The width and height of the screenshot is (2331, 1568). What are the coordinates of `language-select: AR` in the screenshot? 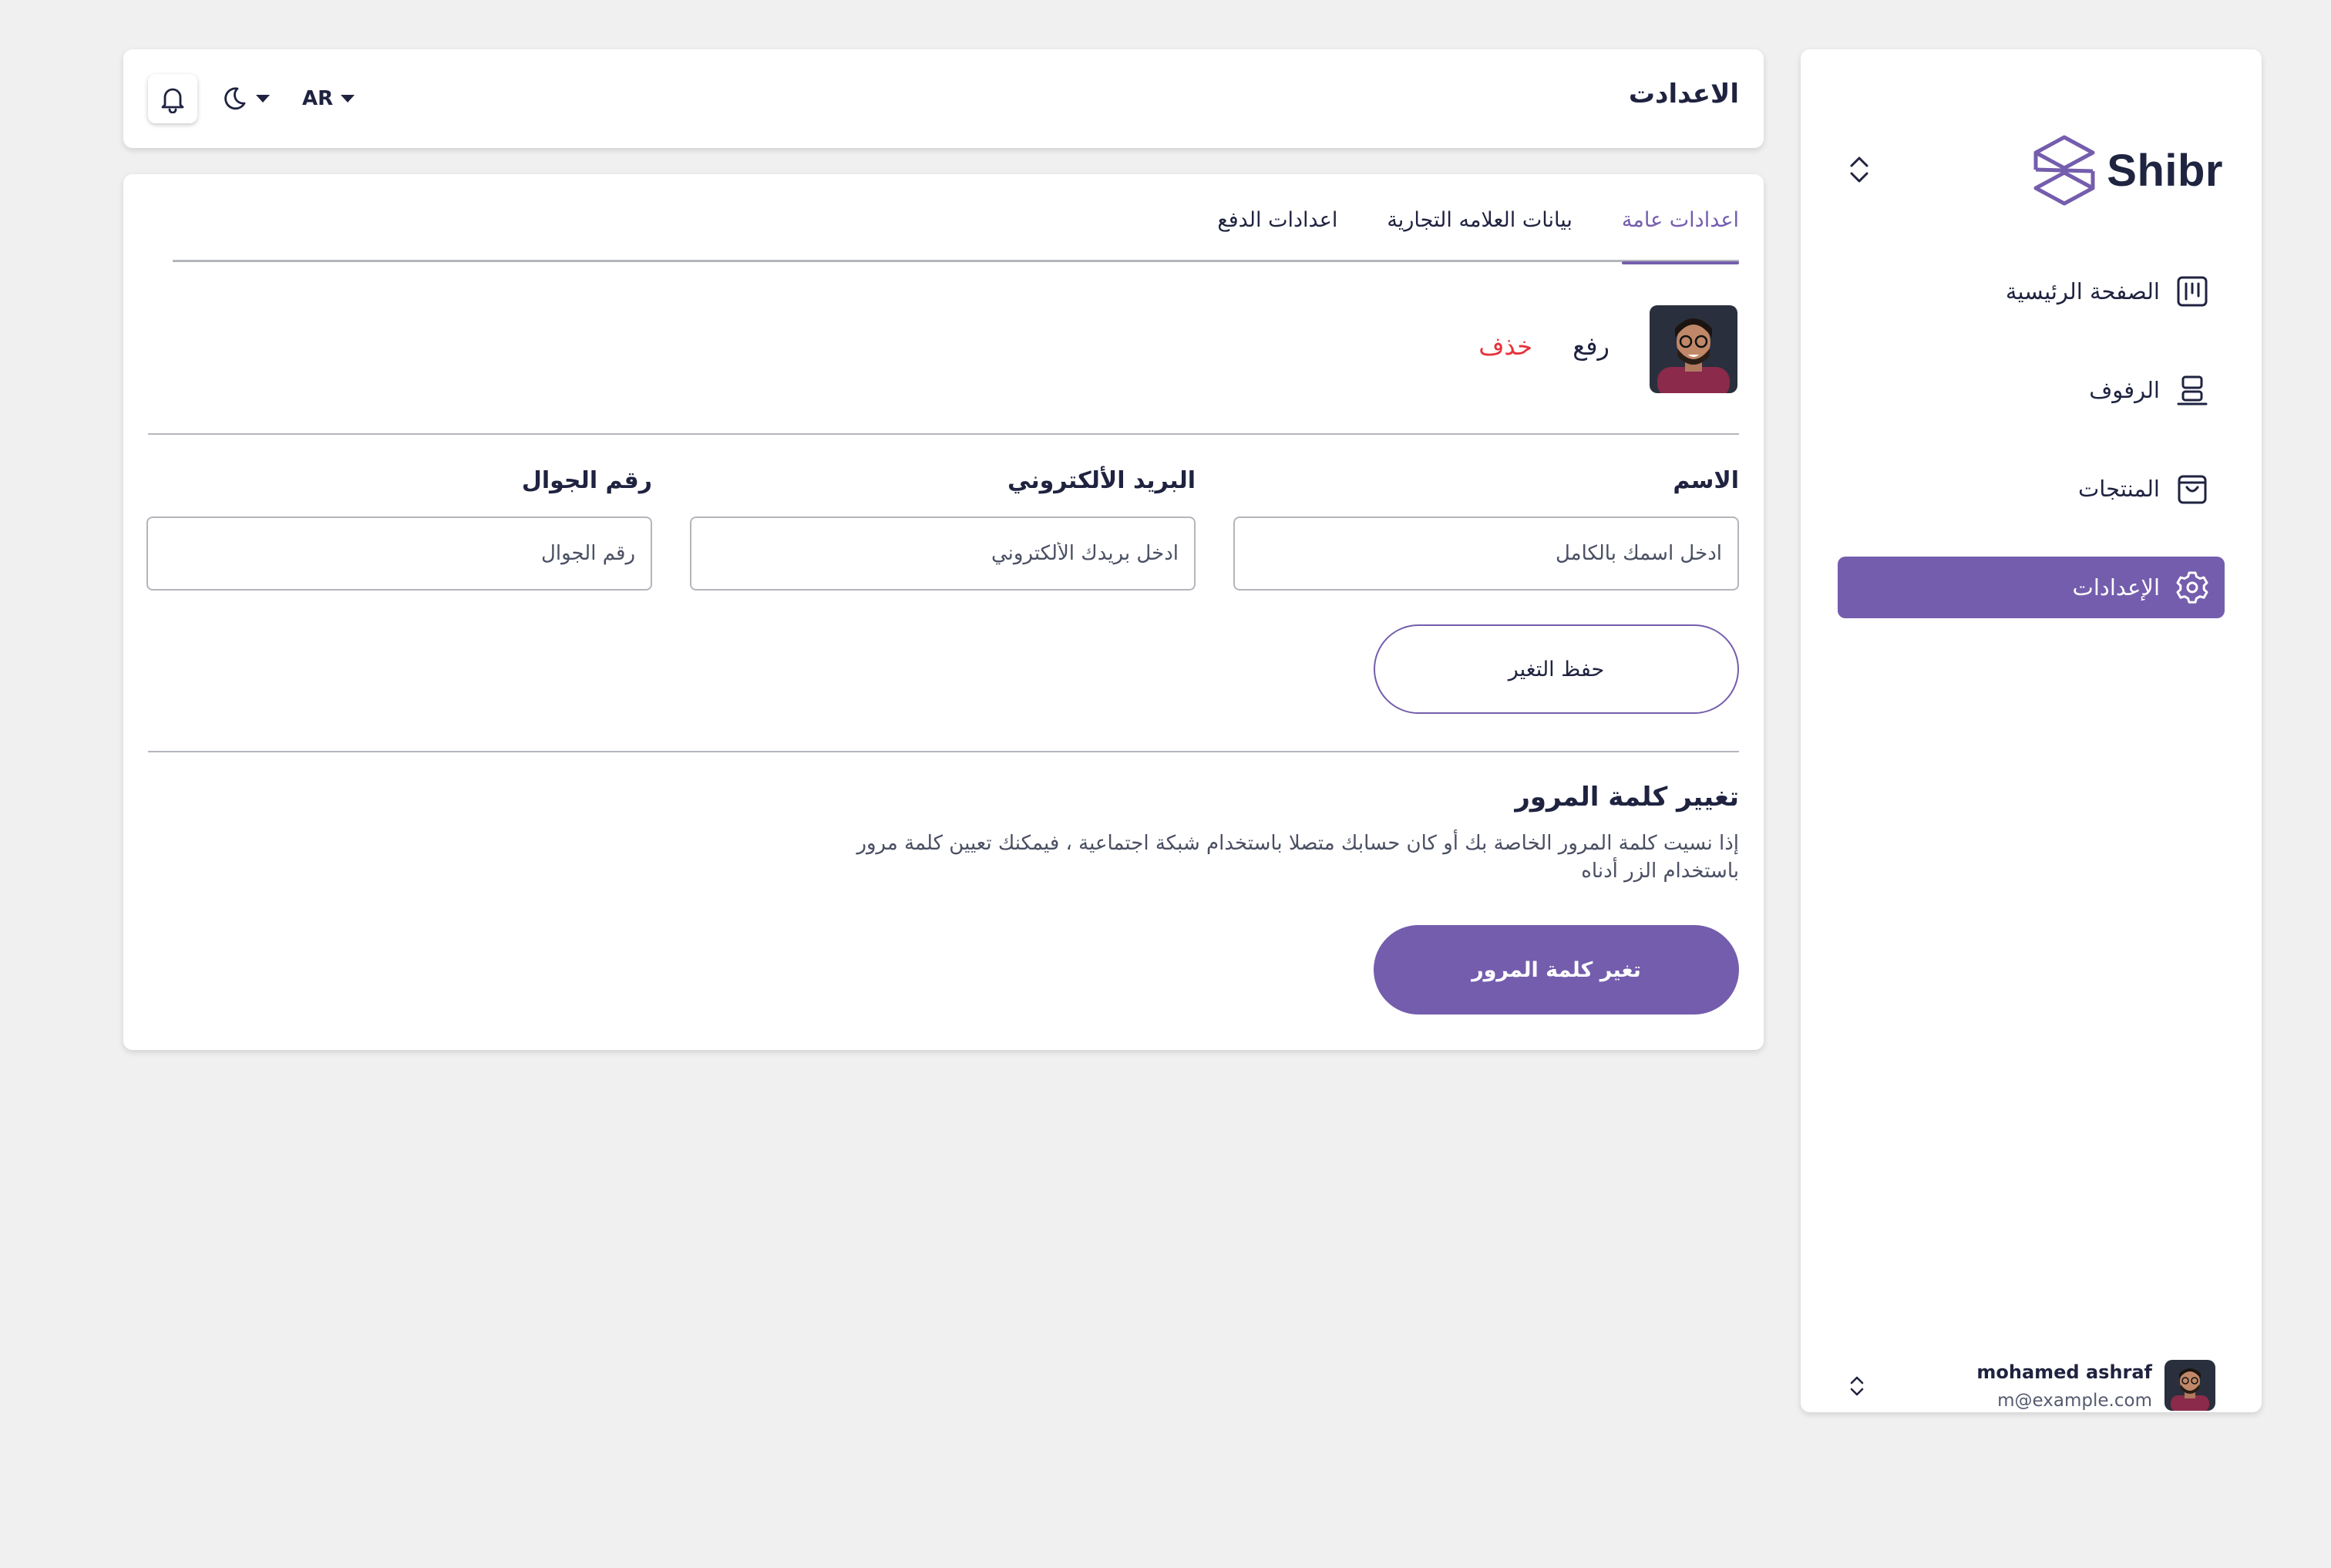 It's located at (329, 98).